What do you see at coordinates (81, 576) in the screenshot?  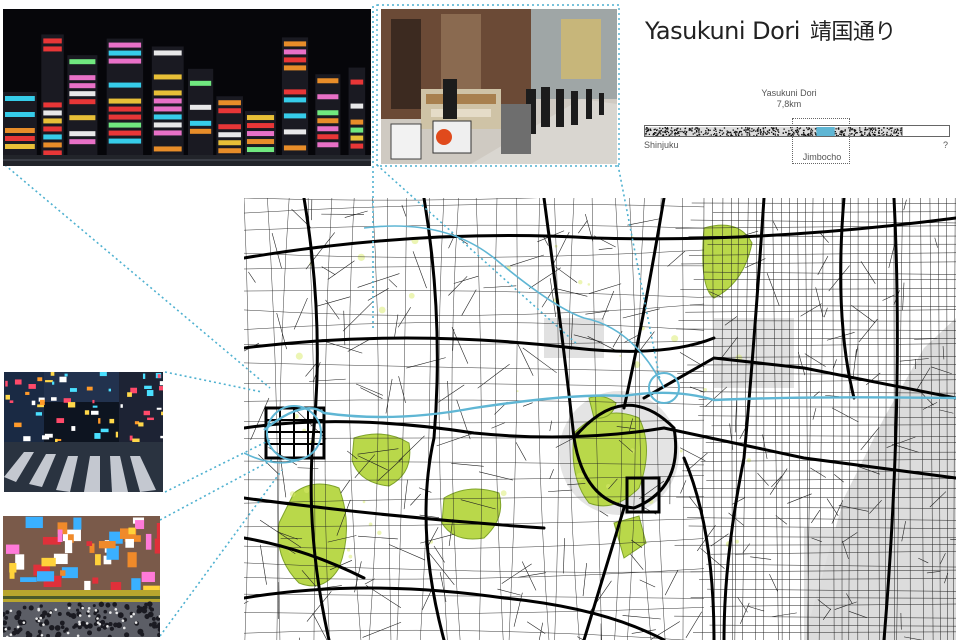 I see `photo-crowd` at bounding box center [81, 576].